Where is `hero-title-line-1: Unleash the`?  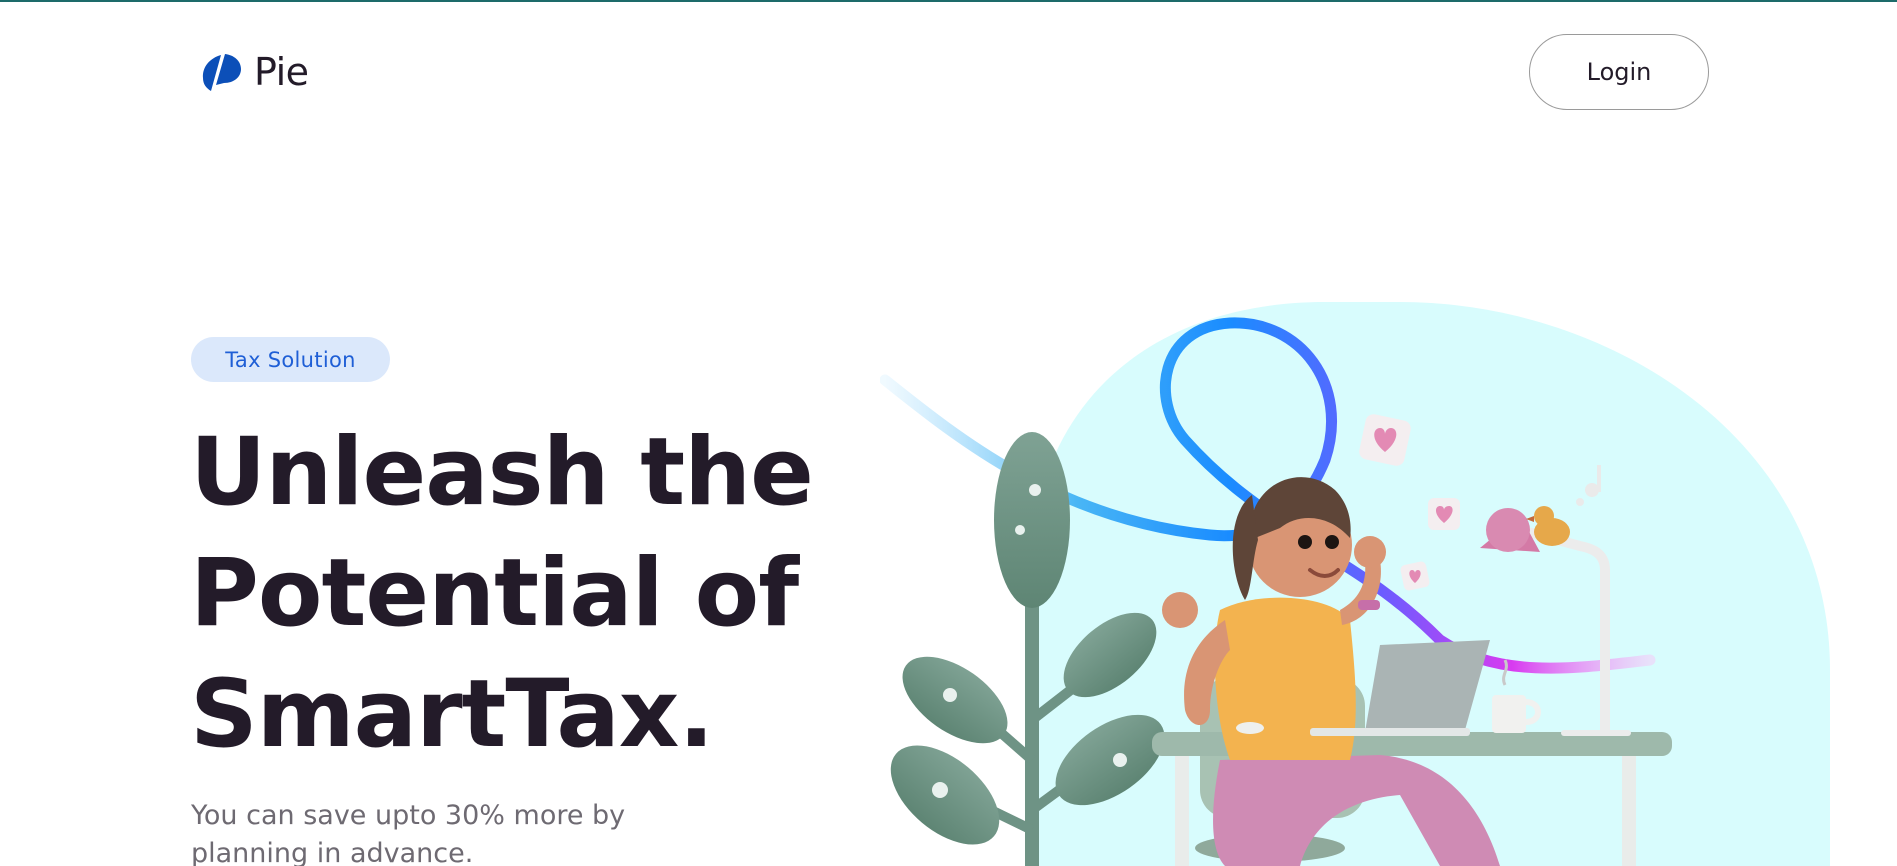
hero-title-line-1: Unleash the is located at coordinates (502, 472).